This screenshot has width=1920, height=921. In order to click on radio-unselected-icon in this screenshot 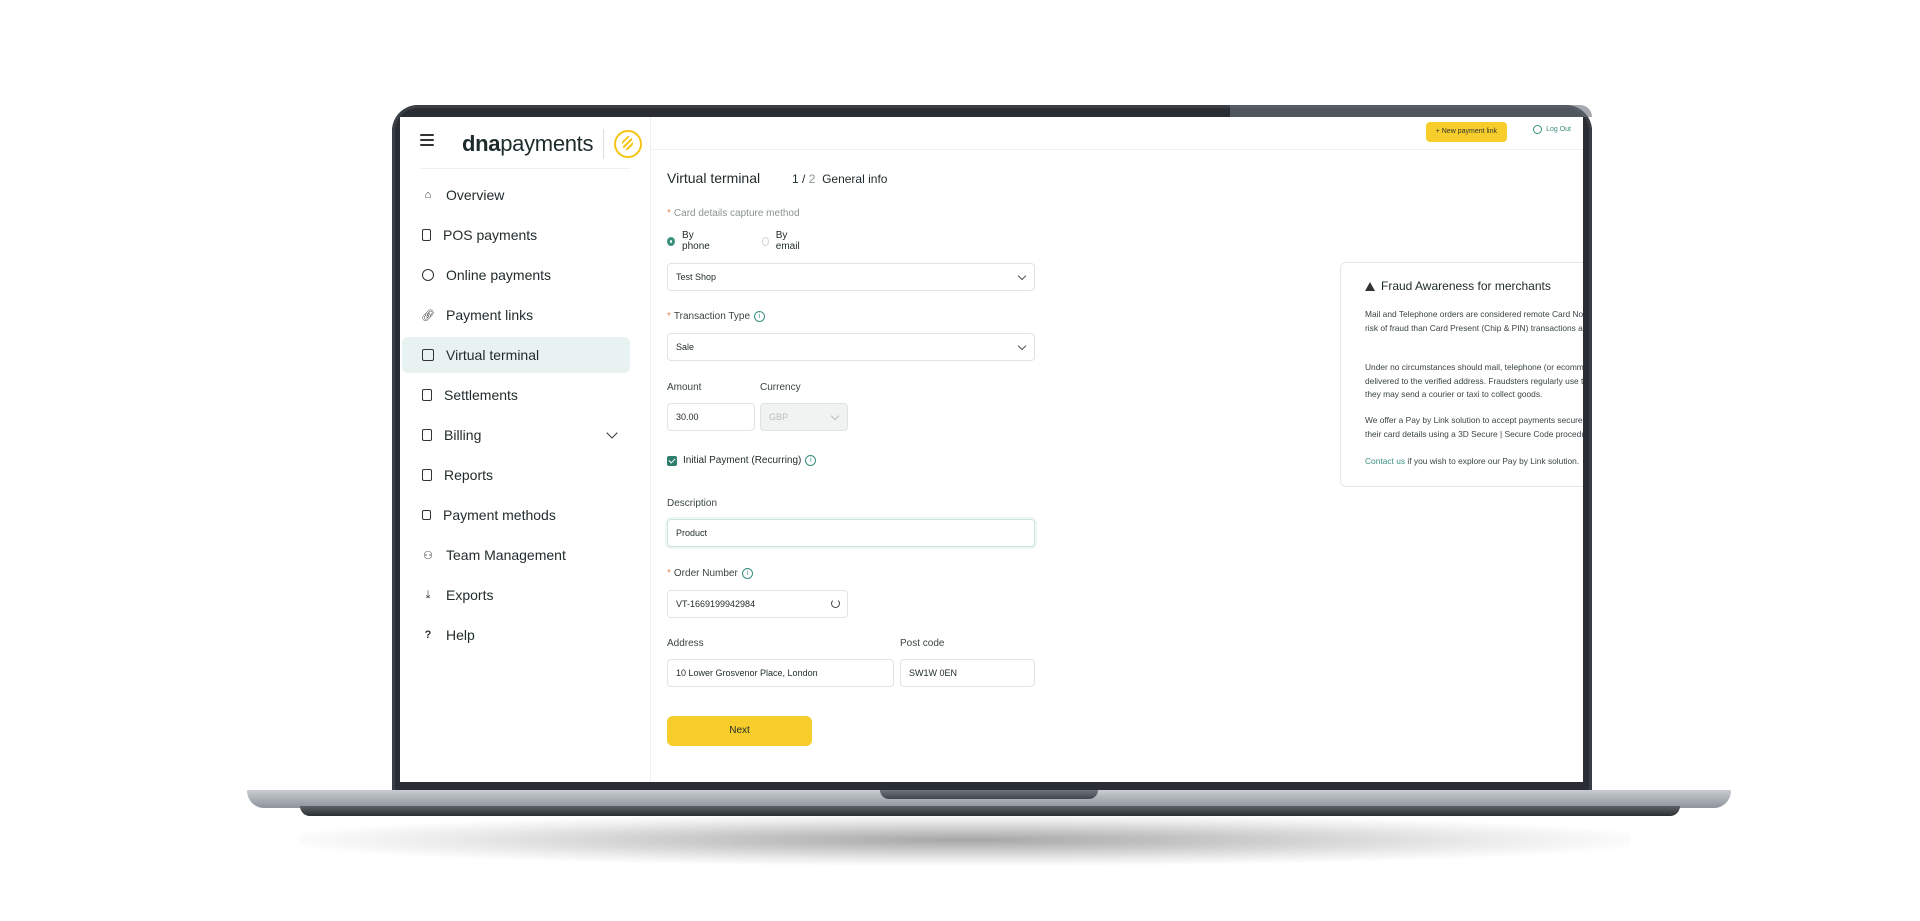, I will do `click(765, 241)`.